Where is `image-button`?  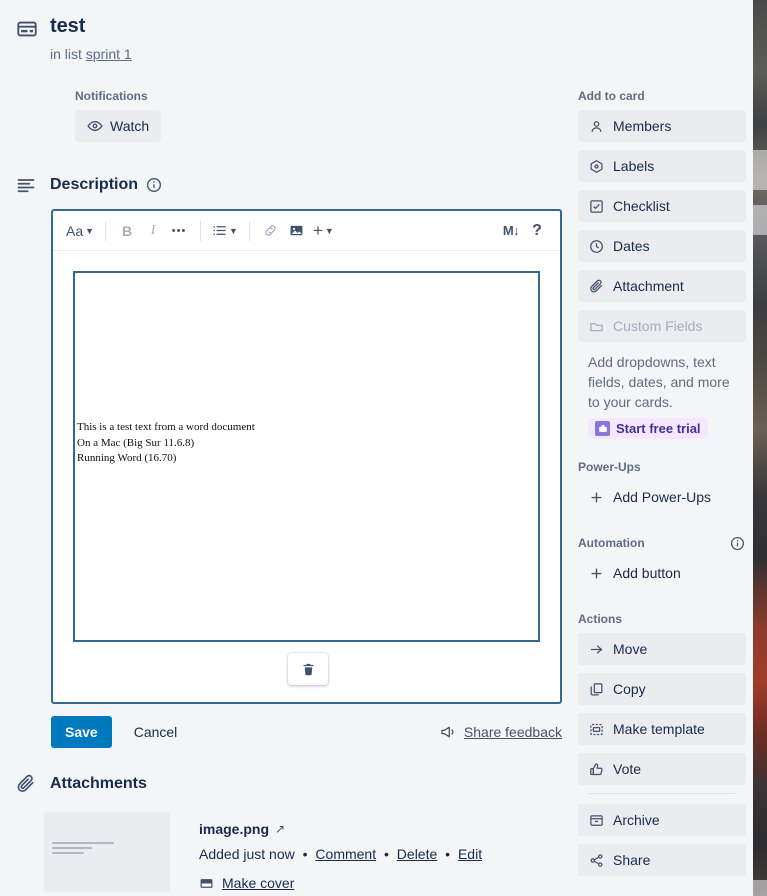
image-button is located at coordinates (297, 231).